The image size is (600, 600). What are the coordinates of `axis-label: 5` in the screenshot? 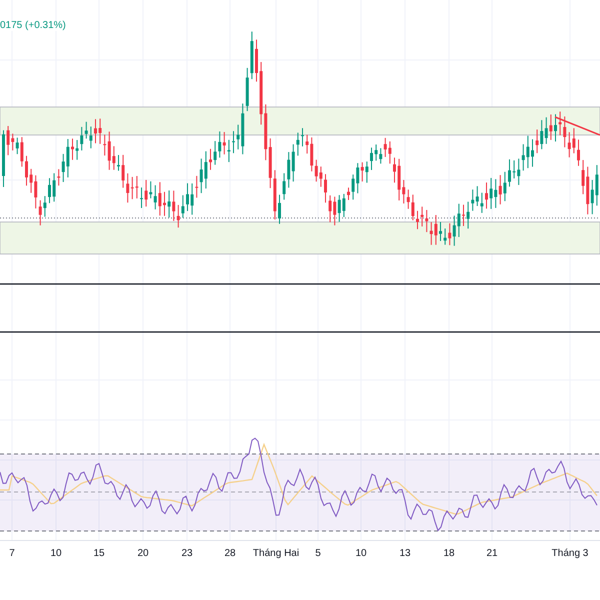 It's located at (318, 554).